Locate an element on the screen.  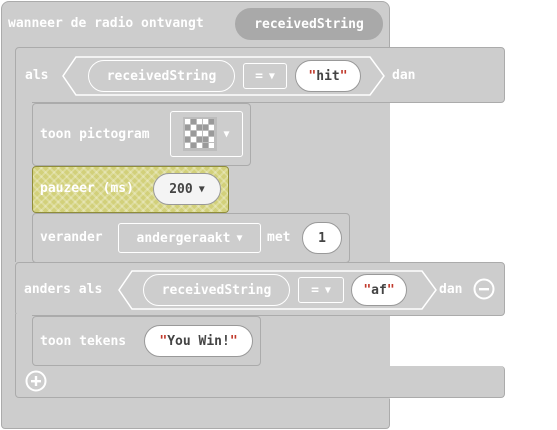
else-if-left-variable: receivedString is located at coordinates (216, 290).